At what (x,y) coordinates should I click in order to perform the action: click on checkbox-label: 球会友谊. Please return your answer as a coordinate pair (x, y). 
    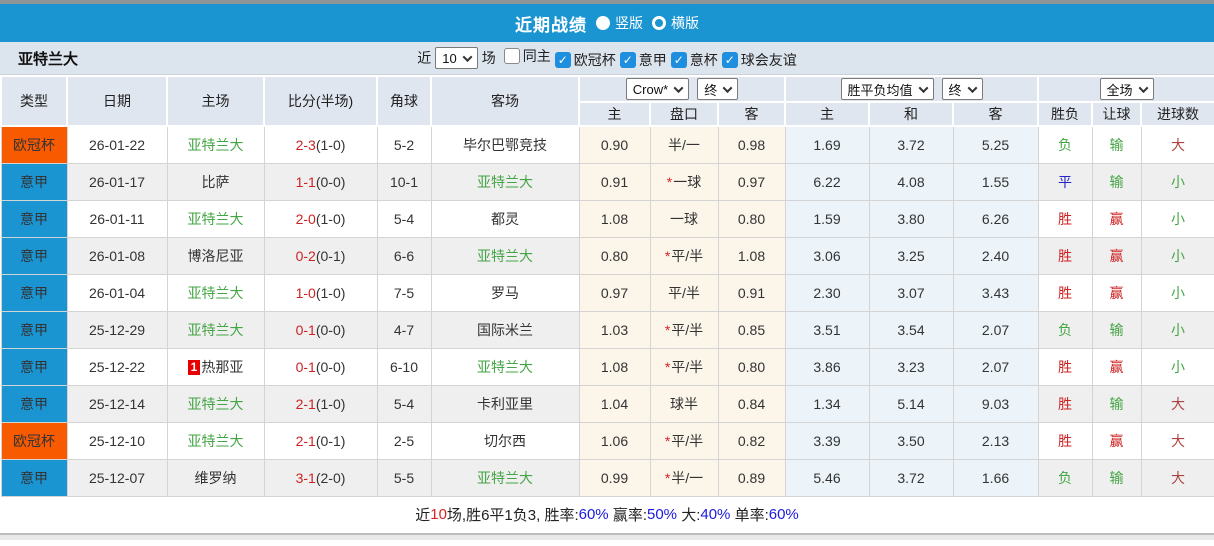
    Looking at the image, I should click on (769, 60).